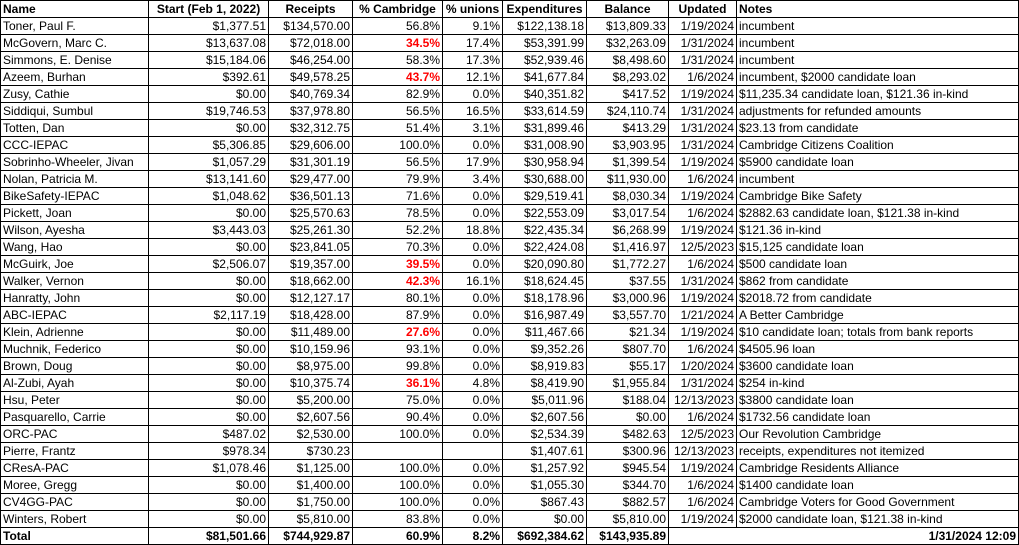 The image size is (1019, 545). Describe the element at coordinates (627, 281) in the screenshot. I see `cell-balance: $37.55` at that location.